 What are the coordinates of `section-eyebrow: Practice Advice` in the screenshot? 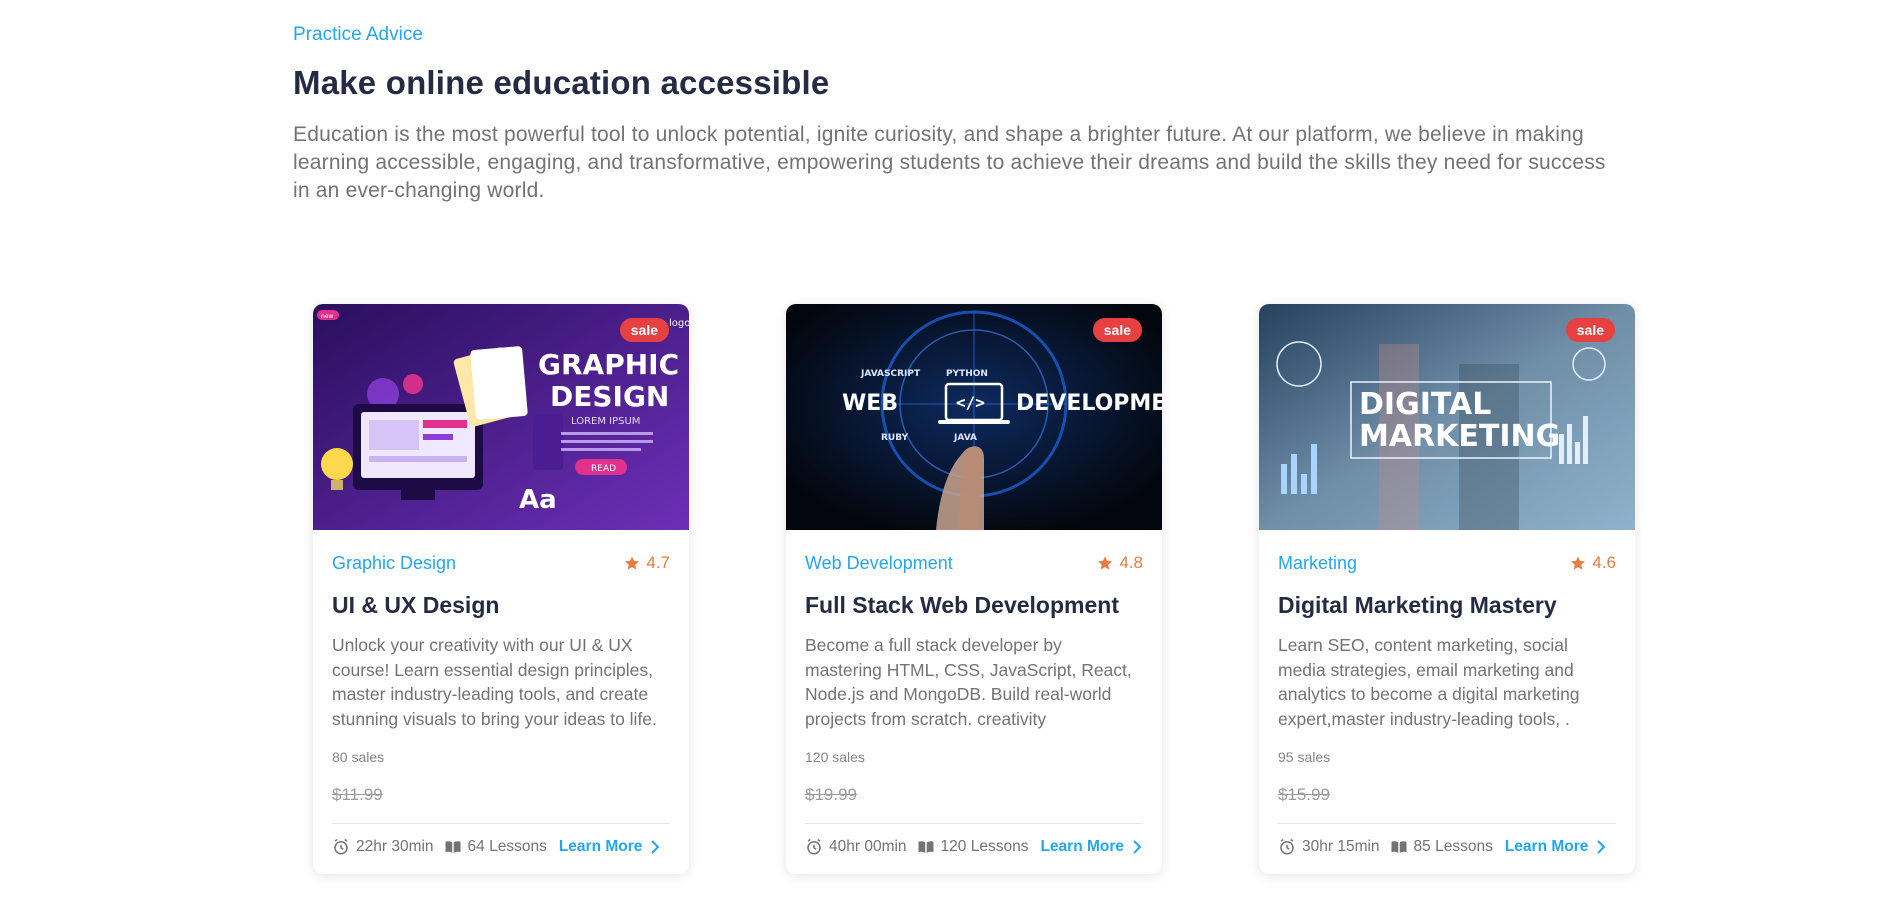 It's located at (358, 34).